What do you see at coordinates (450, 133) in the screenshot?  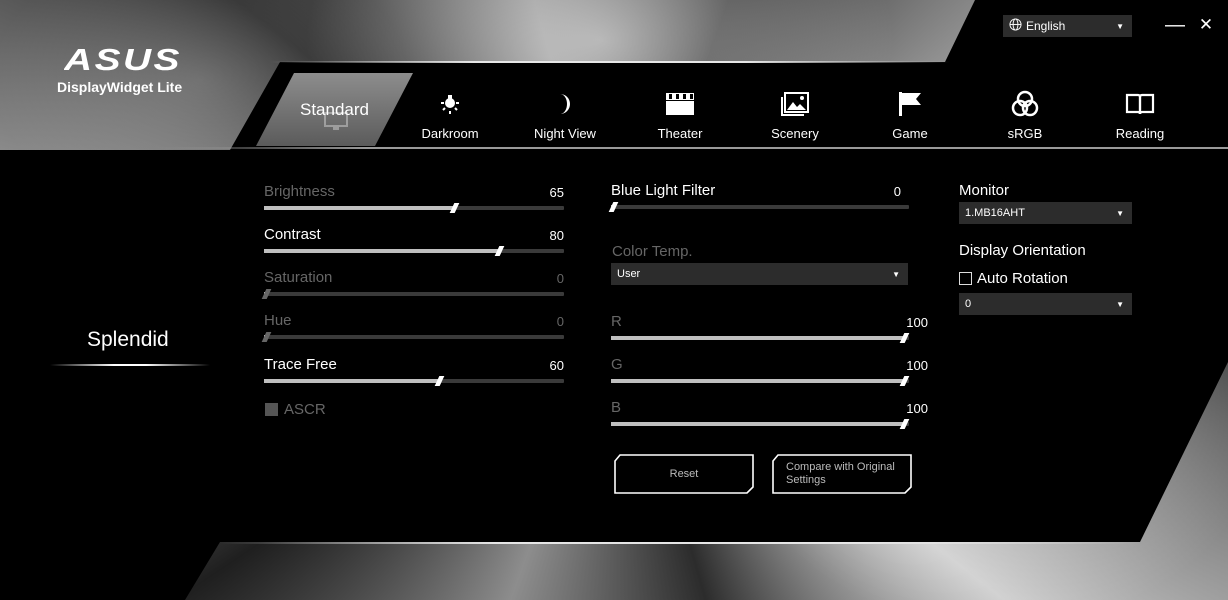 I see `tab-label: Darkroom` at bounding box center [450, 133].